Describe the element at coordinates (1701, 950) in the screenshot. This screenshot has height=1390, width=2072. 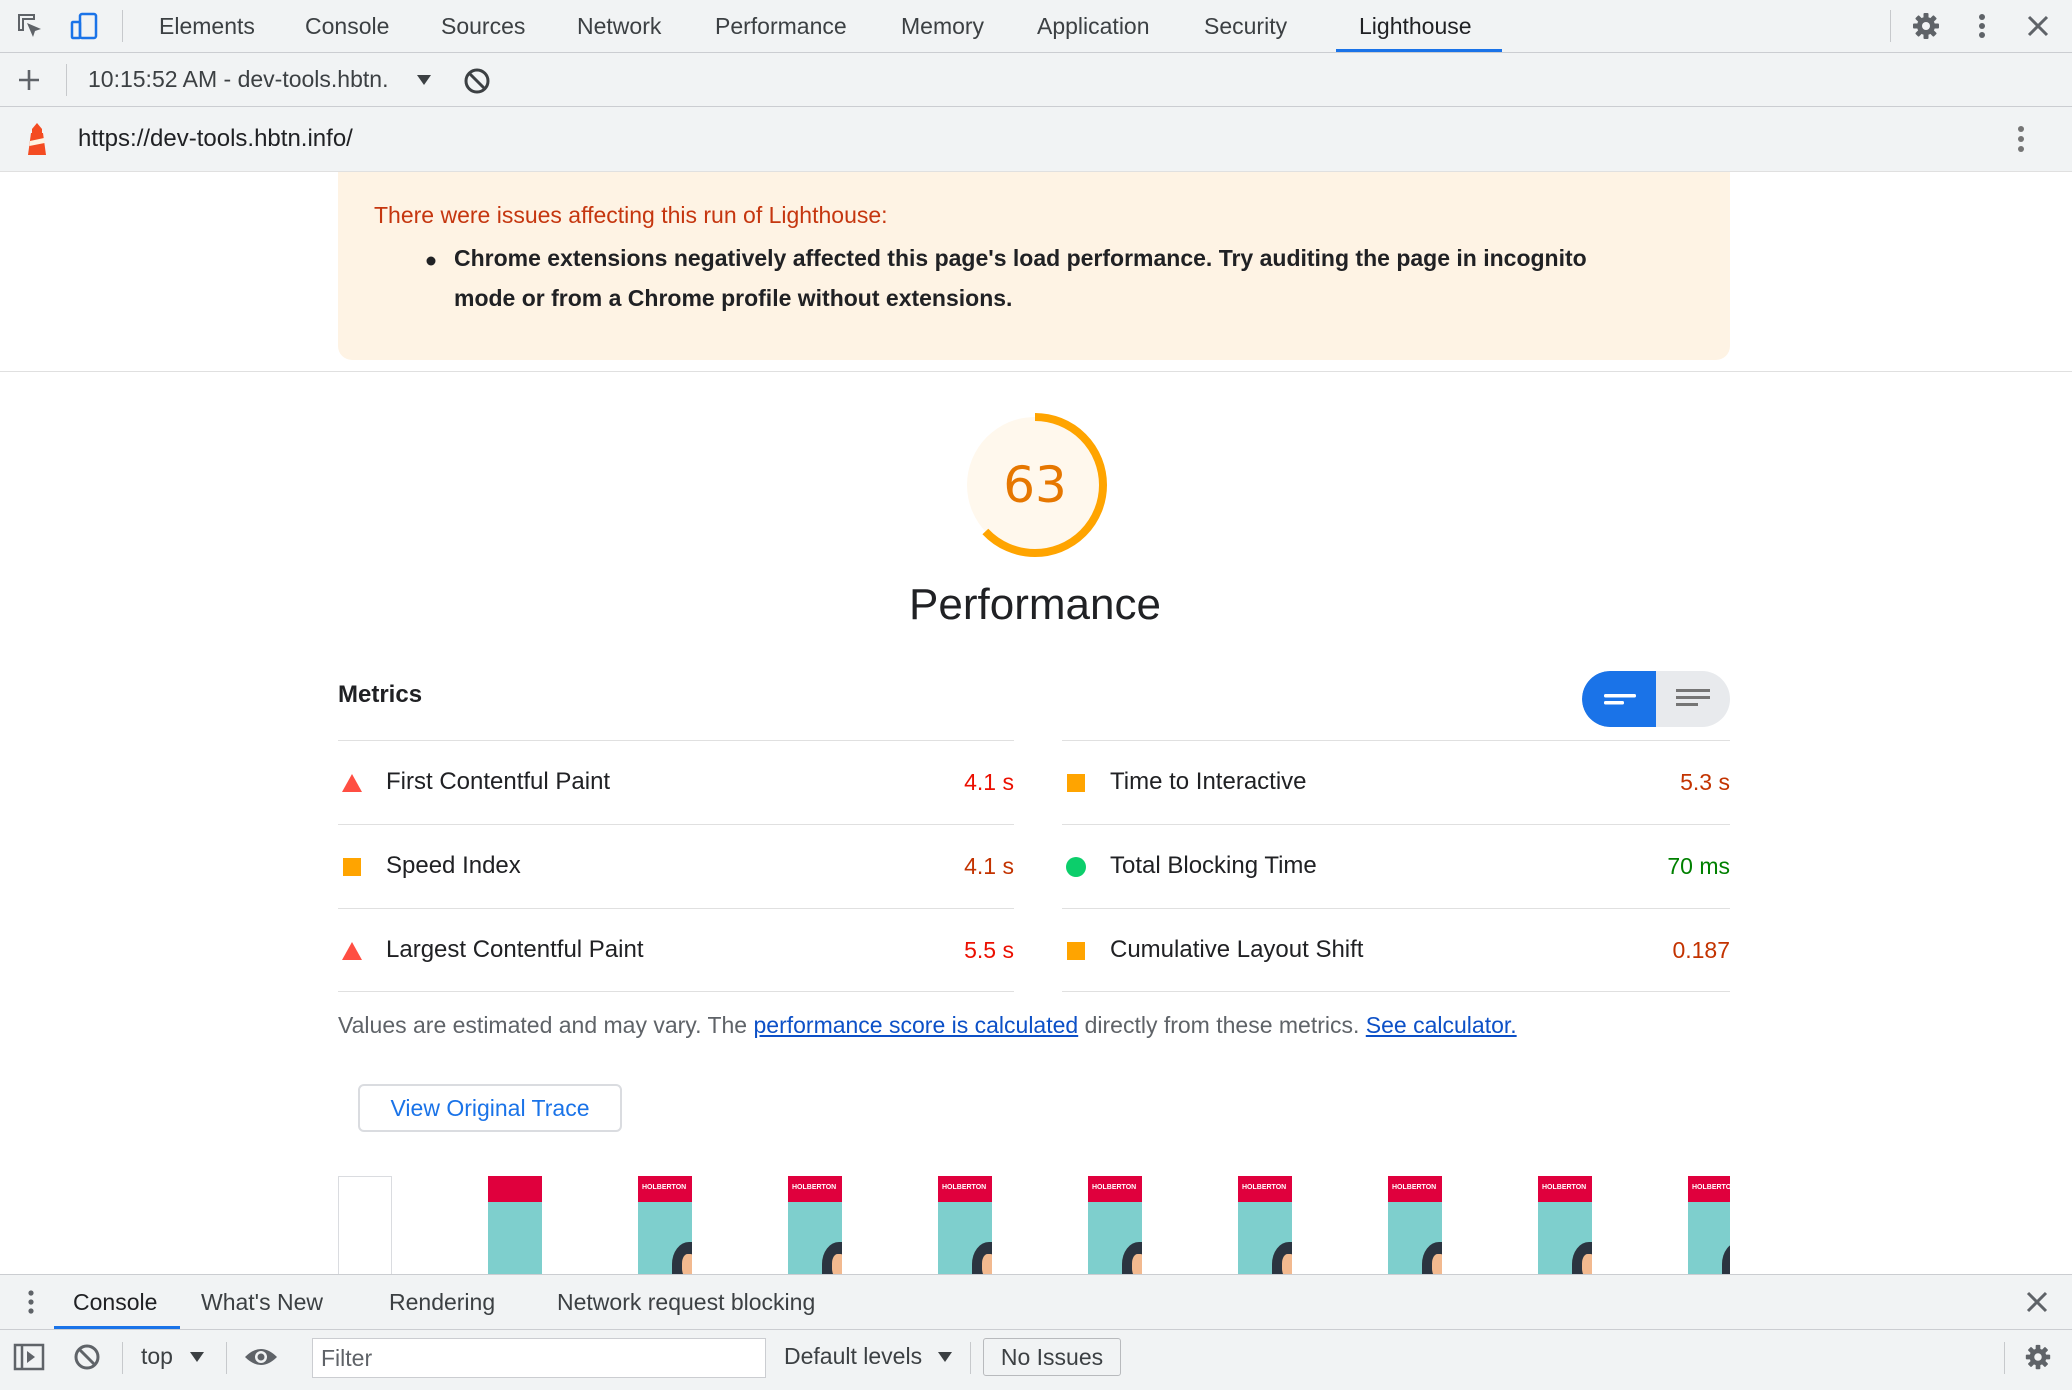
I see `metric-value: 0.187` at that location.